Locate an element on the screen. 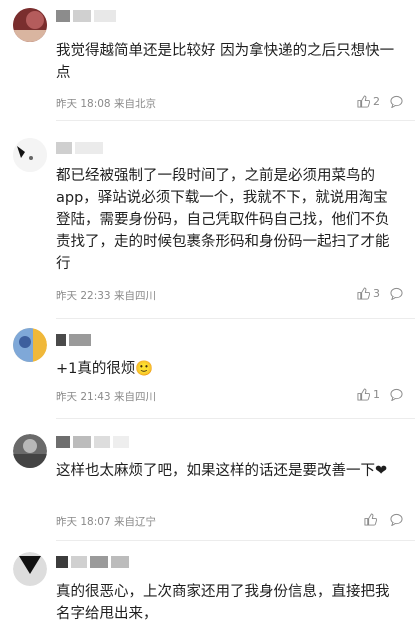 The height and width of the screenshot is (635, 415). comment-time: 昨天 18:07 is located at coordinates (83, 522).